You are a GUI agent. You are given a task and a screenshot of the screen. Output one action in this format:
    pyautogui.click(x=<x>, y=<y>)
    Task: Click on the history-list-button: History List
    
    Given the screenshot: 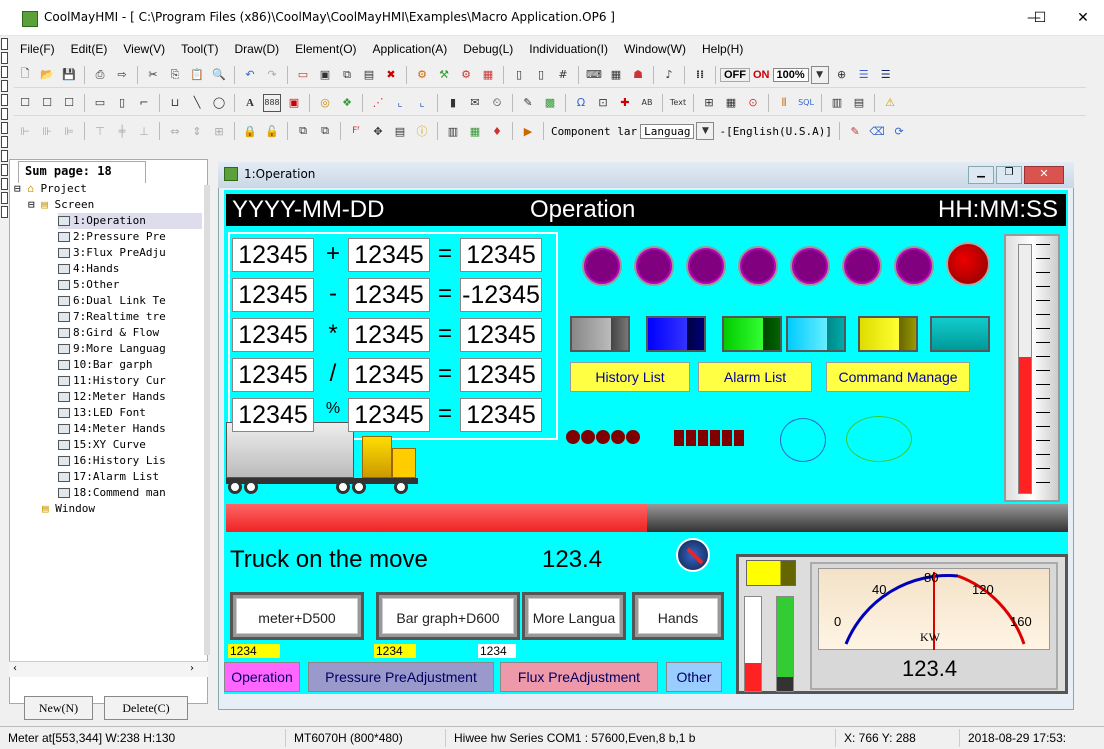 What is the action you would take?
    pyautogui.click(x=630, y=377)
    